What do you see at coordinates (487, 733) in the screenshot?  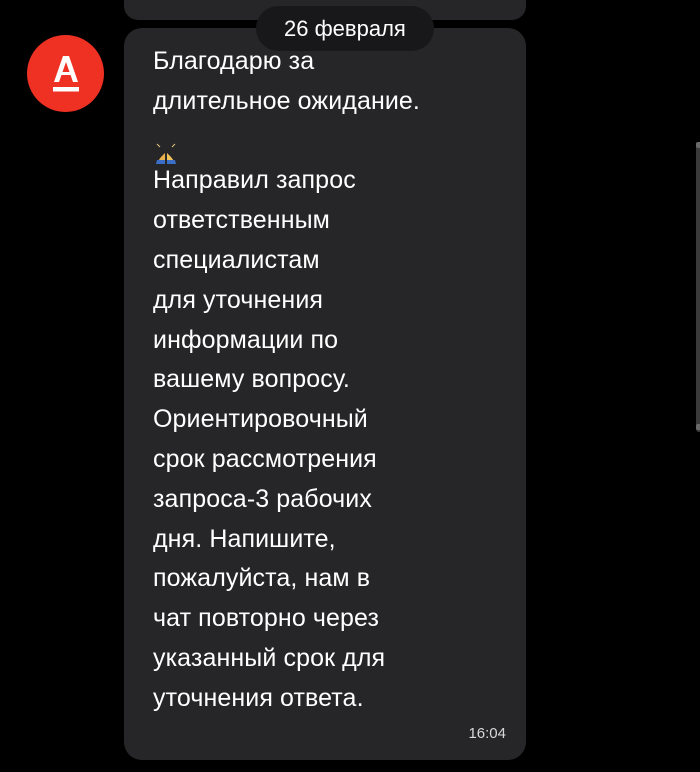 I see `message-time: 16:04` at bounding box center [487, 733].